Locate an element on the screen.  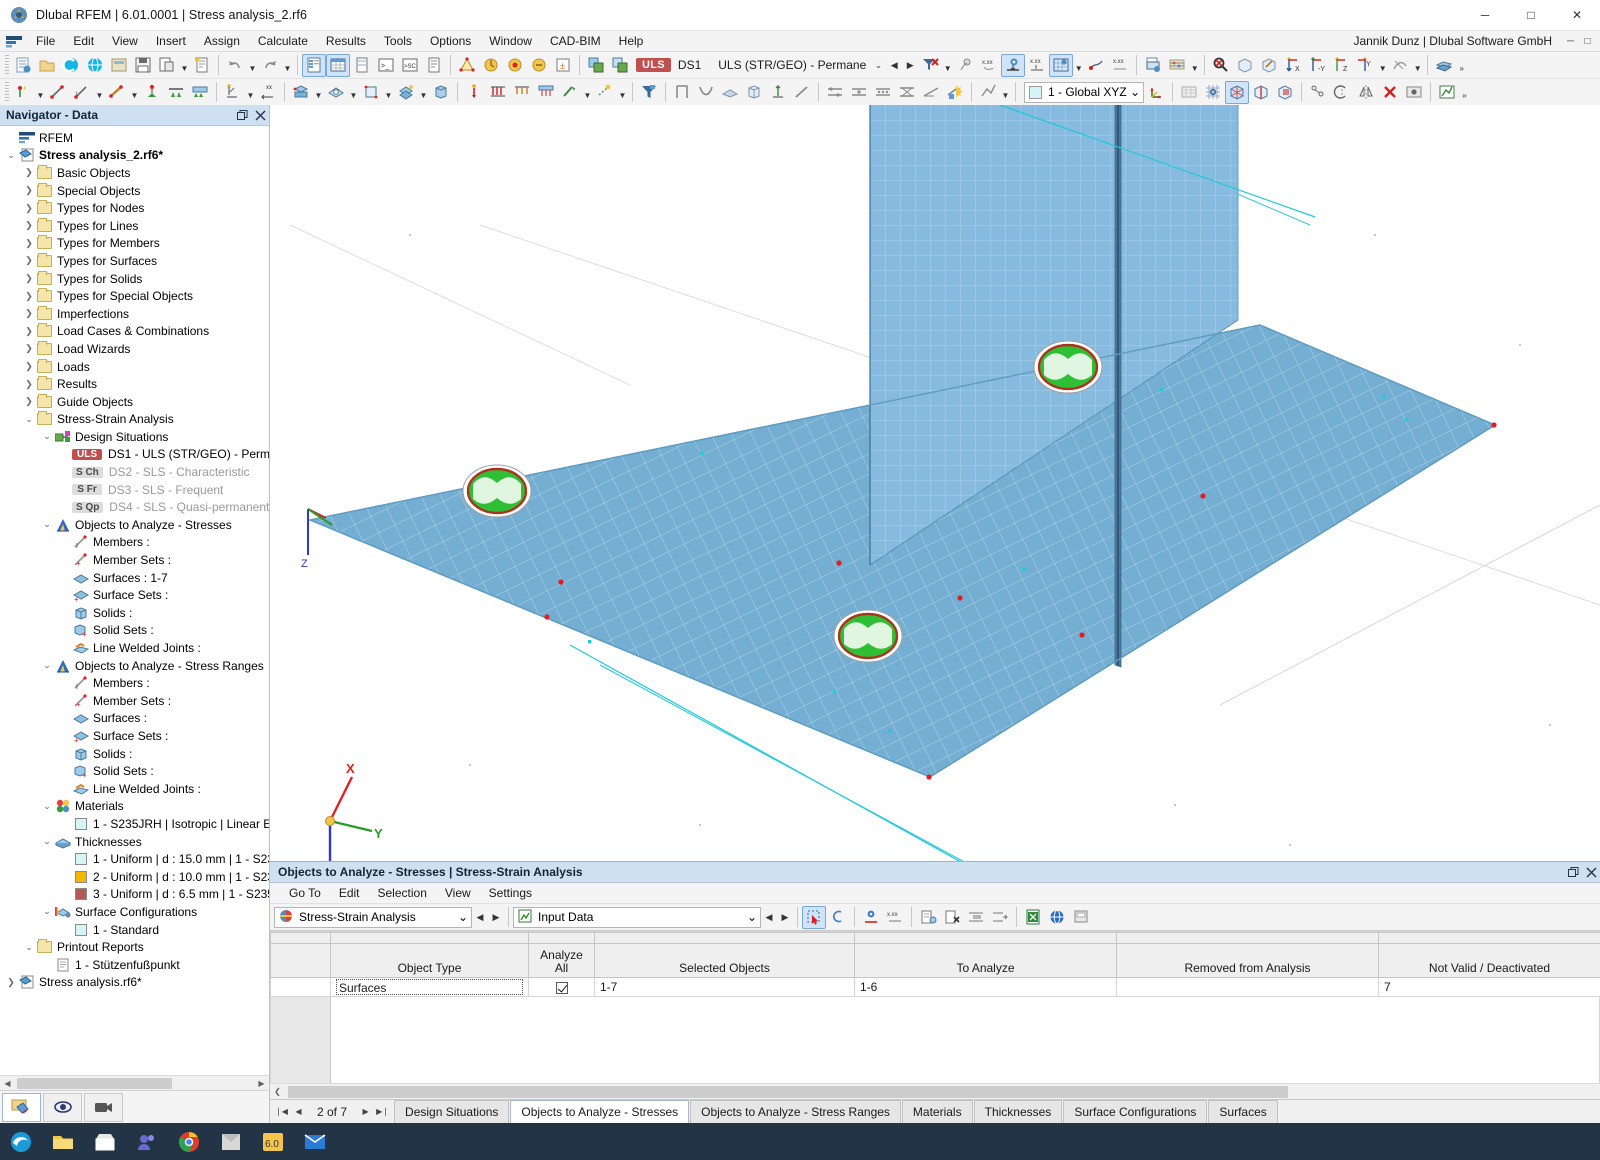
view-z-icon: Z is located at coordinates (1341, 65).